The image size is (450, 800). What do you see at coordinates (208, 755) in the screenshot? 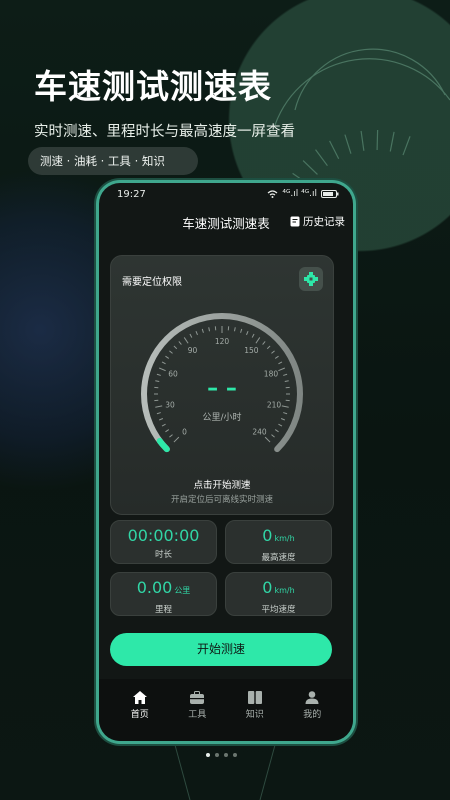
I see `page-dot-active` at bounding box center [208, 755].